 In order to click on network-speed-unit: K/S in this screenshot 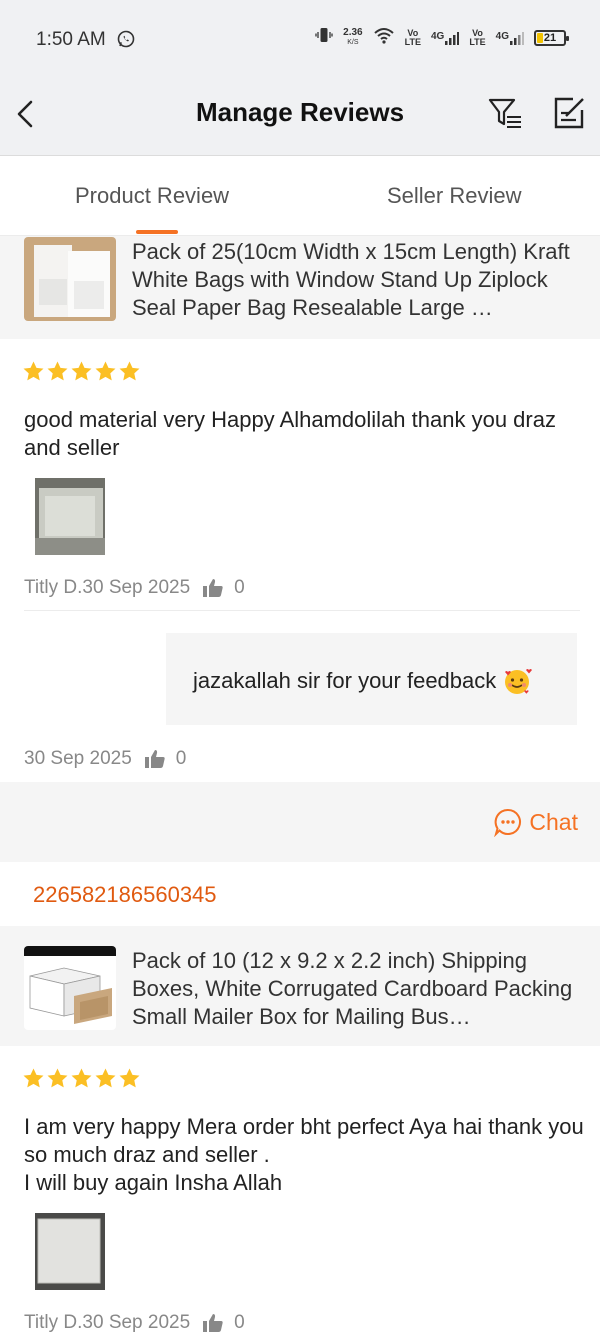, I will do `click(353, 42)`.